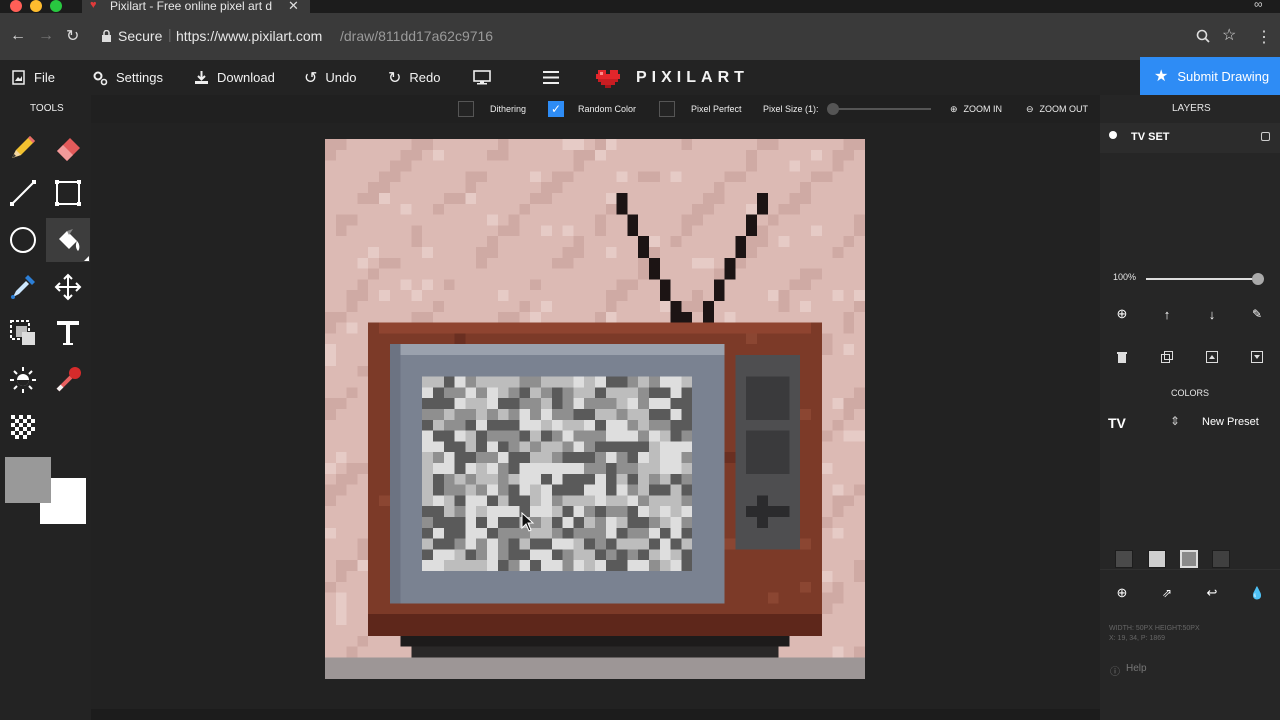  What do you see at coordinates (23, 240) in the screenshot?
I see `circle-tool` at bounding box center [23, 240].